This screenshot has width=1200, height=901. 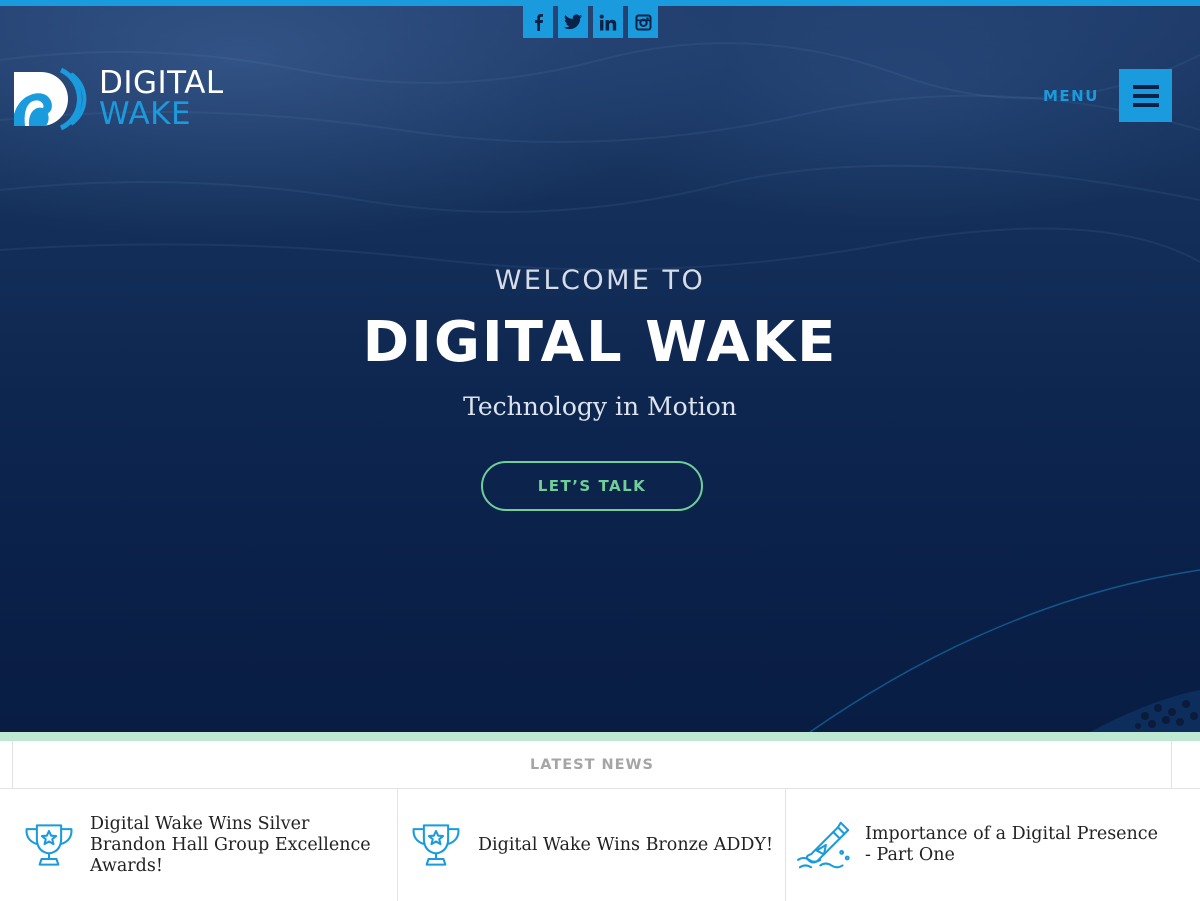 What do you see at coordinates (592, 486) in the screenshot?
I see `lets-talk-button: LET’S TALK` at bounding box center [592, 486].